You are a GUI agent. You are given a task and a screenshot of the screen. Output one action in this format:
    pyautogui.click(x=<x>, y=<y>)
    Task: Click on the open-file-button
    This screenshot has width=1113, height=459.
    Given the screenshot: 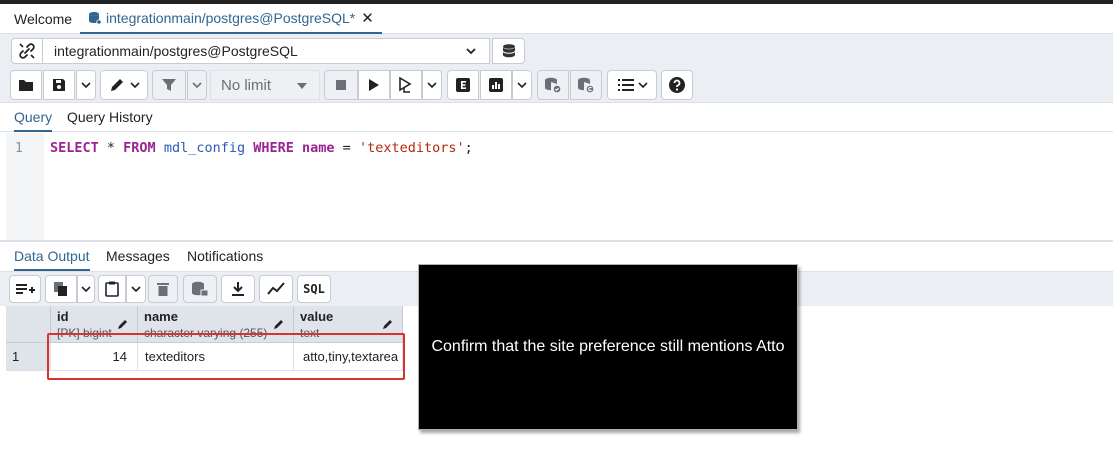 What is the action you would take?
    pyautogui.click(x=26, y=85)
    